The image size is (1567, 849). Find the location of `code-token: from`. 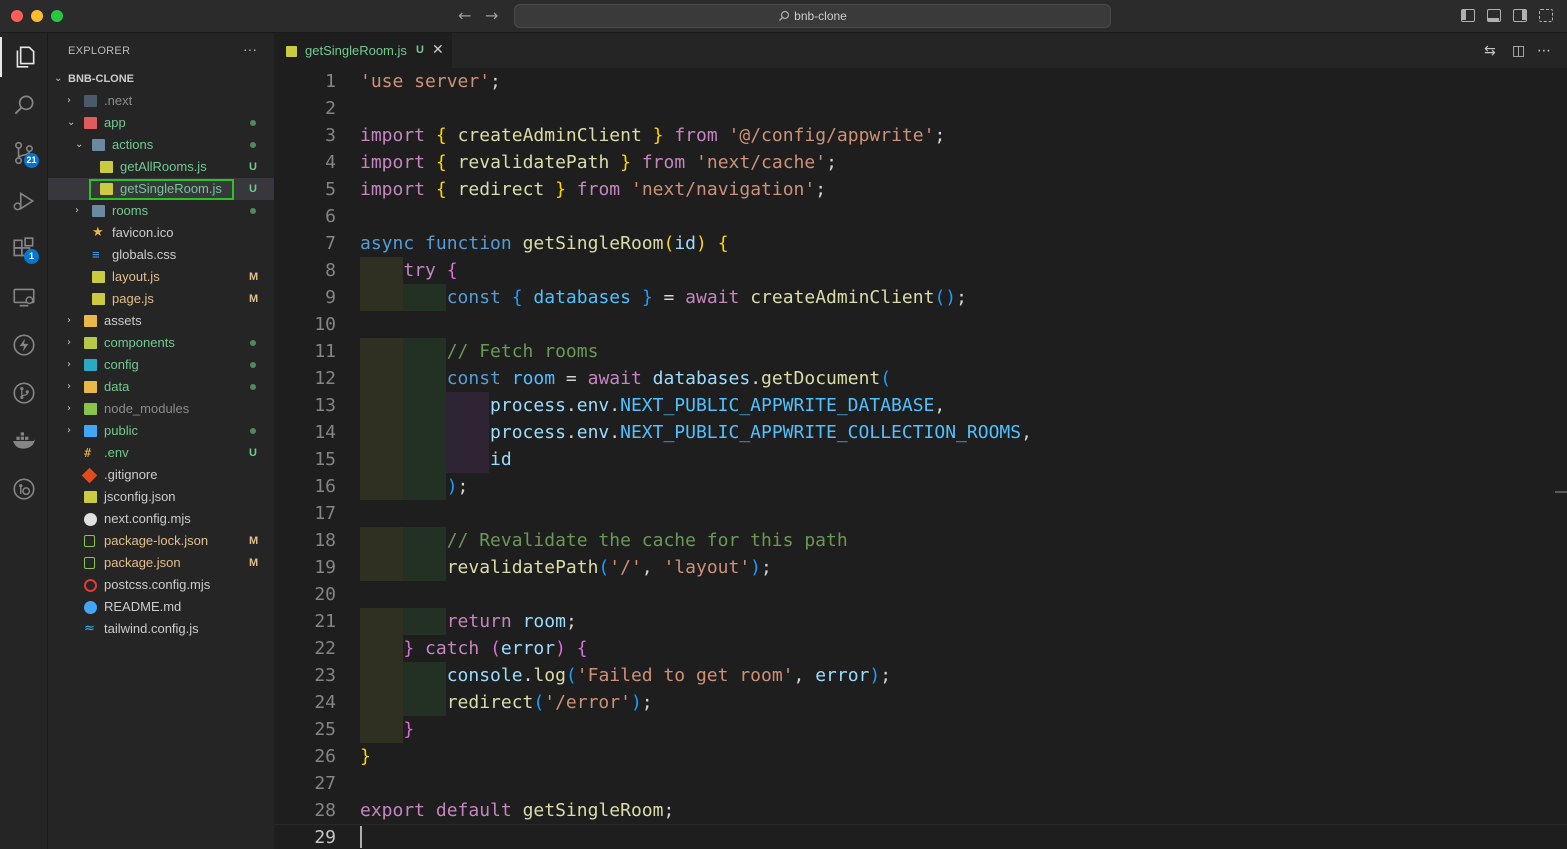

code-token: from is located at coordinates (598, 189).